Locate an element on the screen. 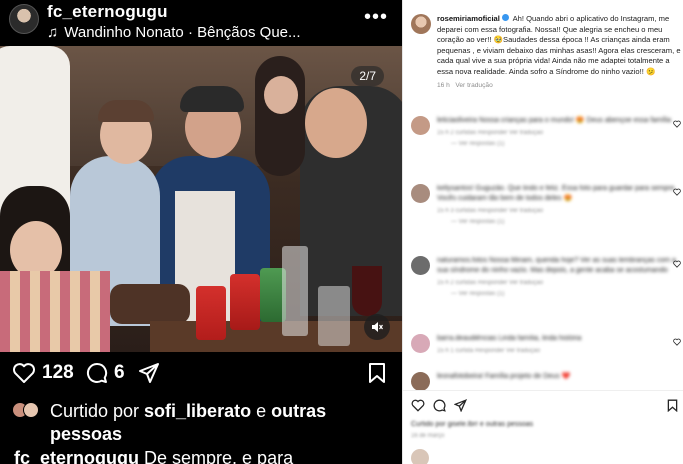  like-action: 128 is located at coordinates (43, 373).